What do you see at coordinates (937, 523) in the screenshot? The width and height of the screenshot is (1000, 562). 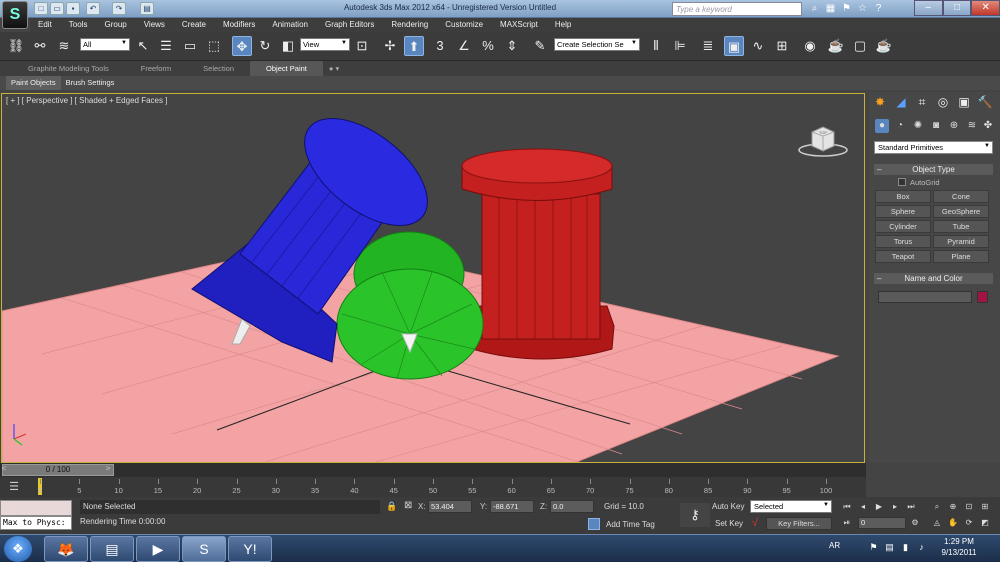 I see `field-of-view-icon: ◬` at bounding box center [937, 523].